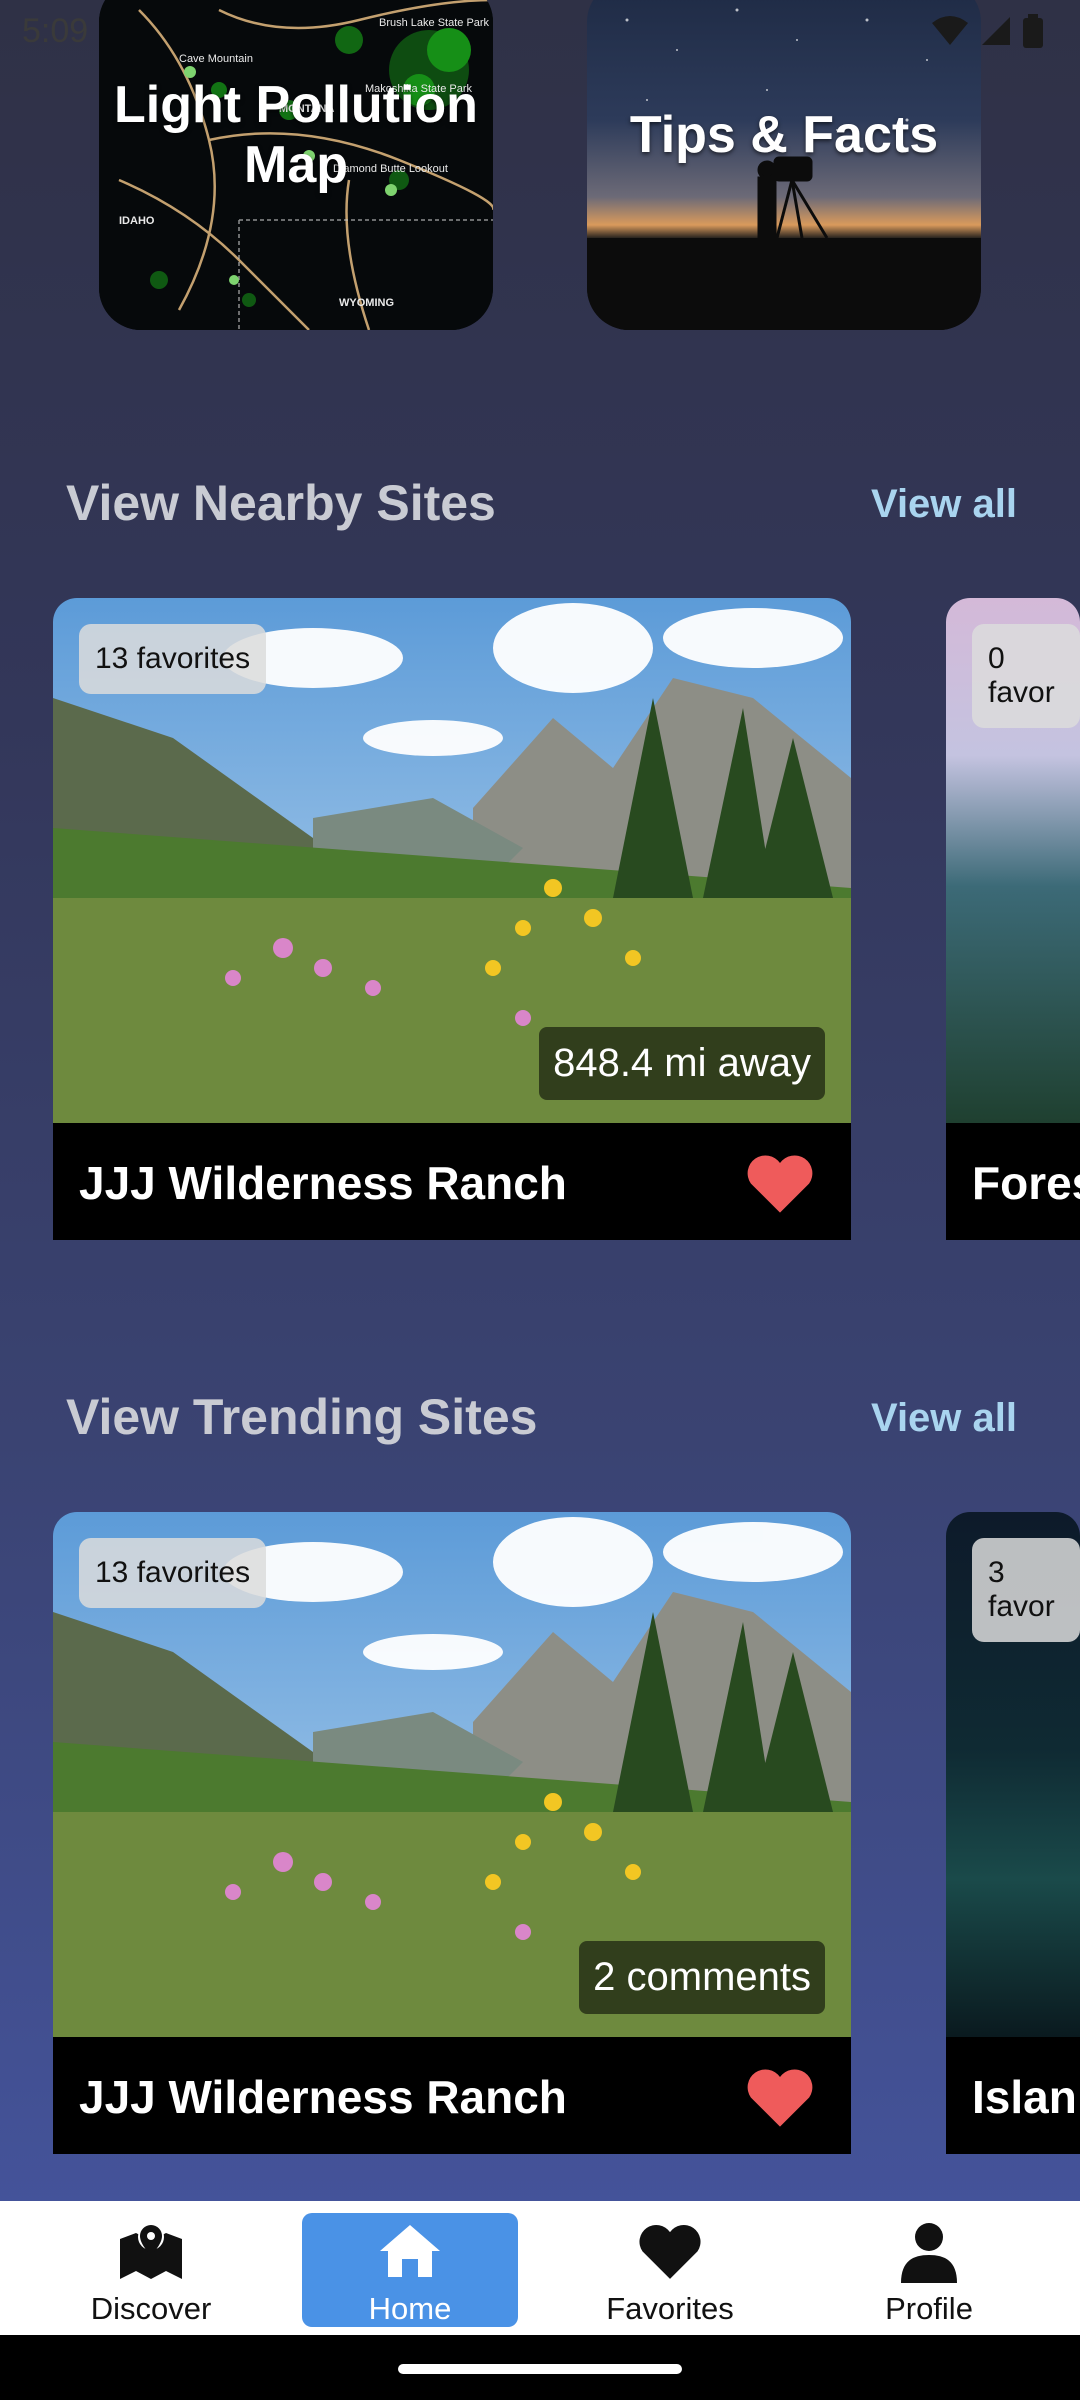 The height and width of the screenshot is (2400, 1080). I want to click on wifi-icon, so click(950, 30).